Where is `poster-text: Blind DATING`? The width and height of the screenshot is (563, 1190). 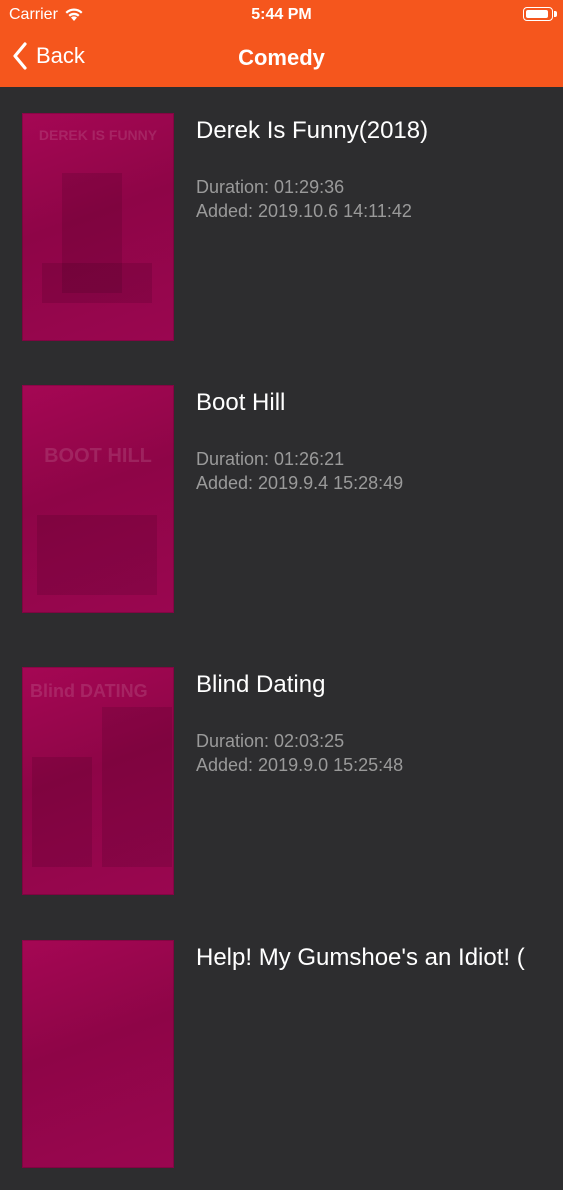 poster-text: Blind DATING is located at coordinates (89, 691).